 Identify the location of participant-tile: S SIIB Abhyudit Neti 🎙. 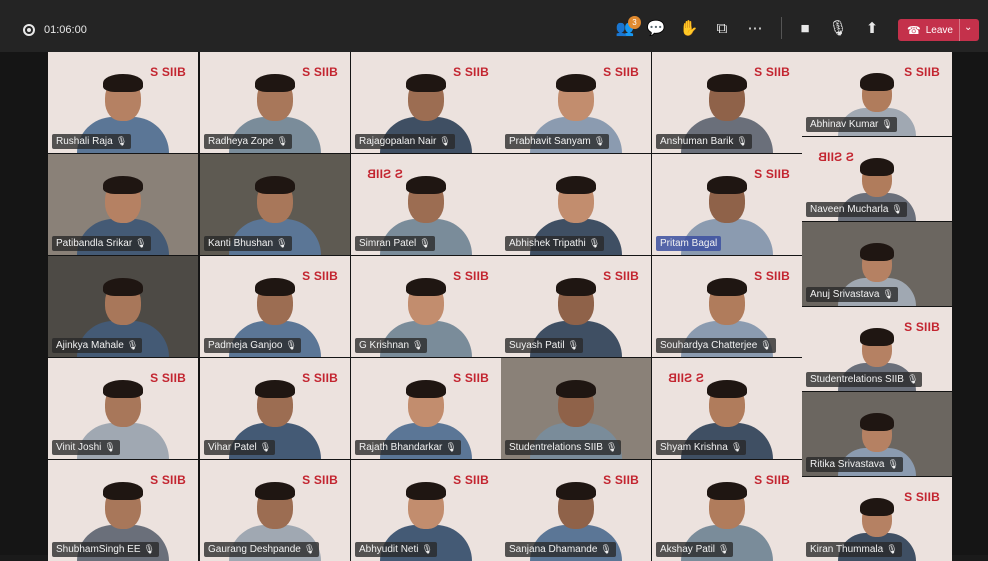
(426, 510).